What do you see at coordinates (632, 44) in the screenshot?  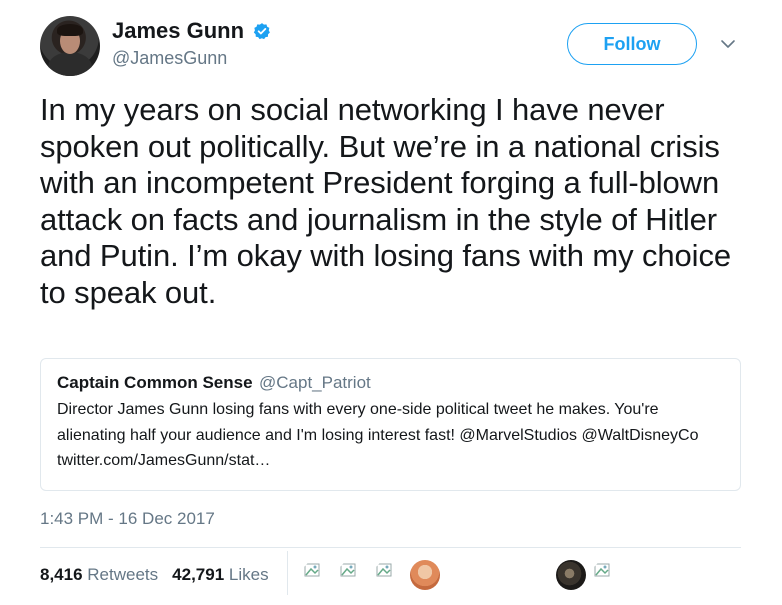 I see `follow-button: Follow` at bounding box center [632, 44].